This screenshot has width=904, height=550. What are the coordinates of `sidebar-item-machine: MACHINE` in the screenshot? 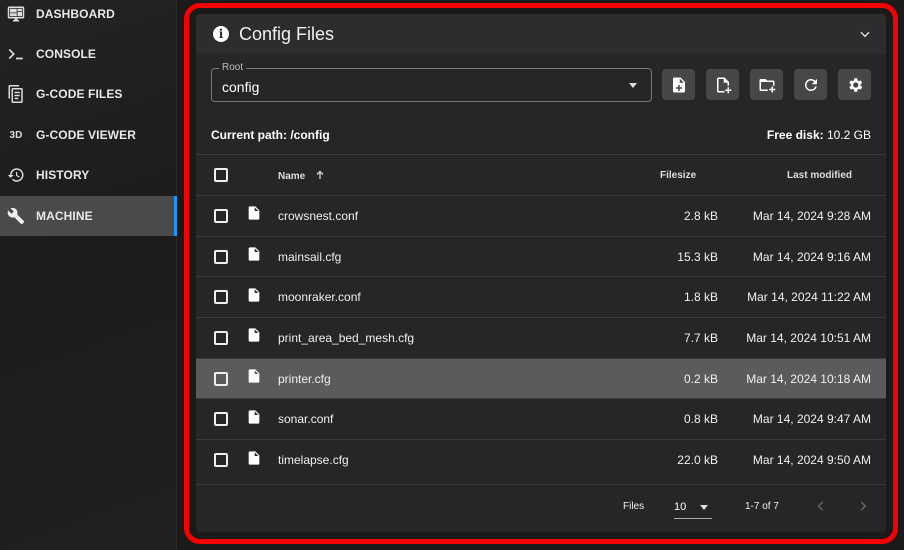 It's located at (88, 216).